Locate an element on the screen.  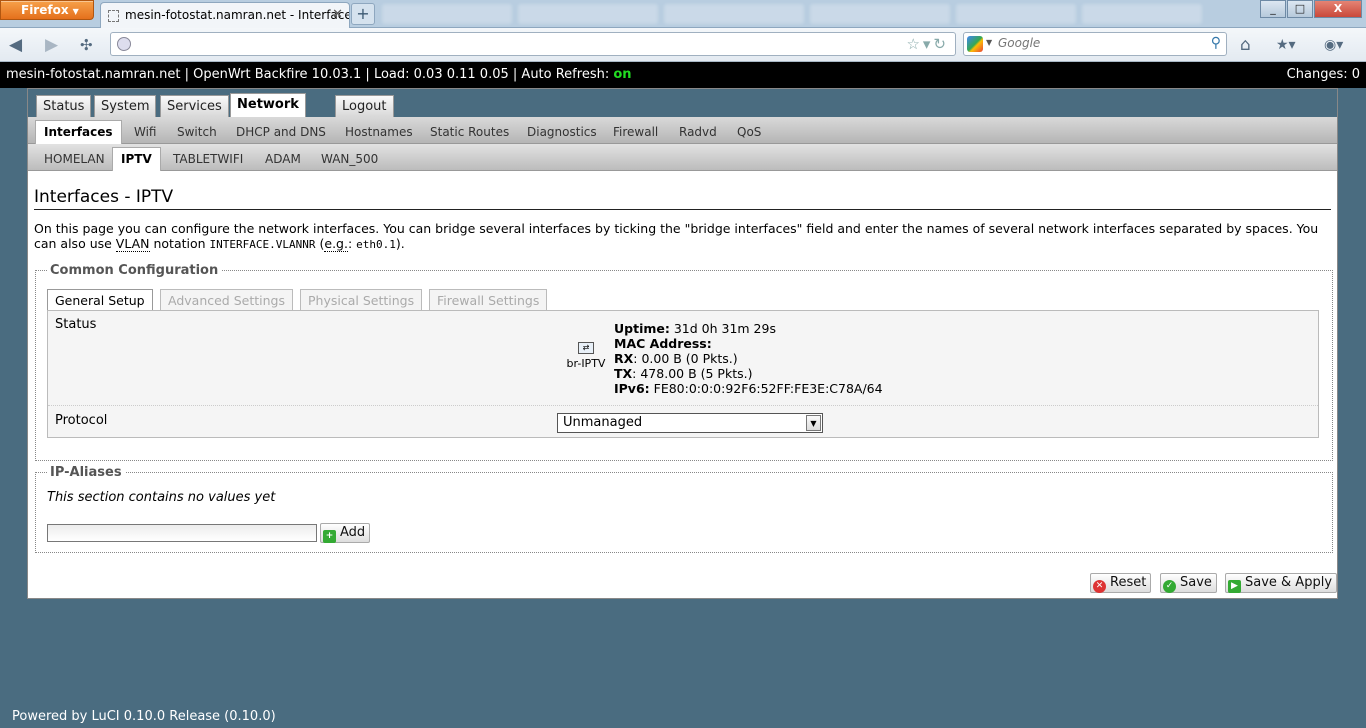
save-apply-button: ▶ Save & Apply is located at coordinates (1281, 583).